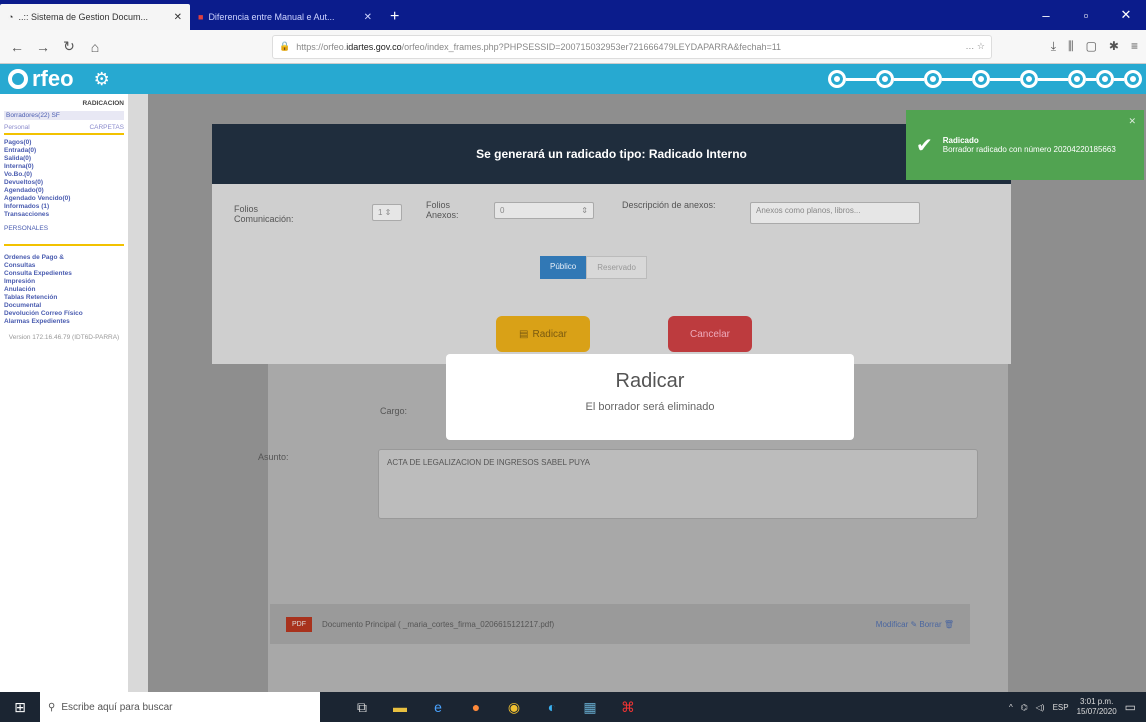 The width and height of the screenshot is (1146, 722). I want to click on chrome-icon: ◉, so click(514, 707).